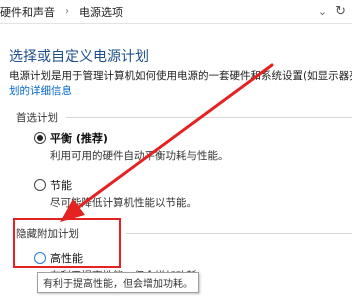 The width and height of the screenshot is (352, 296). I want to click on power-saver-plan-name: 节能, so click(61, 185).